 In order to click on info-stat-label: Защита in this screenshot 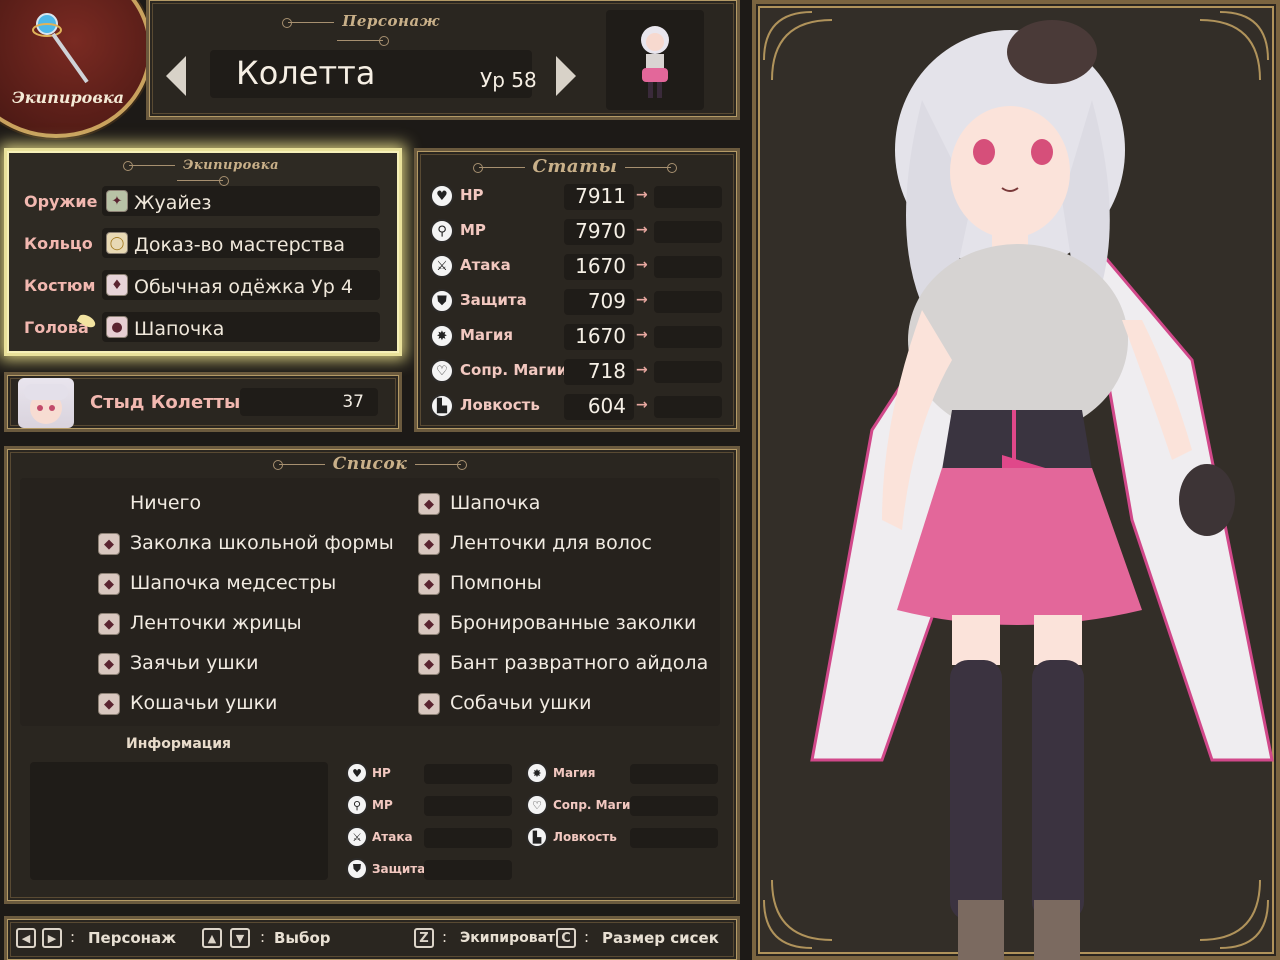, I will do `click(399, 869)`.